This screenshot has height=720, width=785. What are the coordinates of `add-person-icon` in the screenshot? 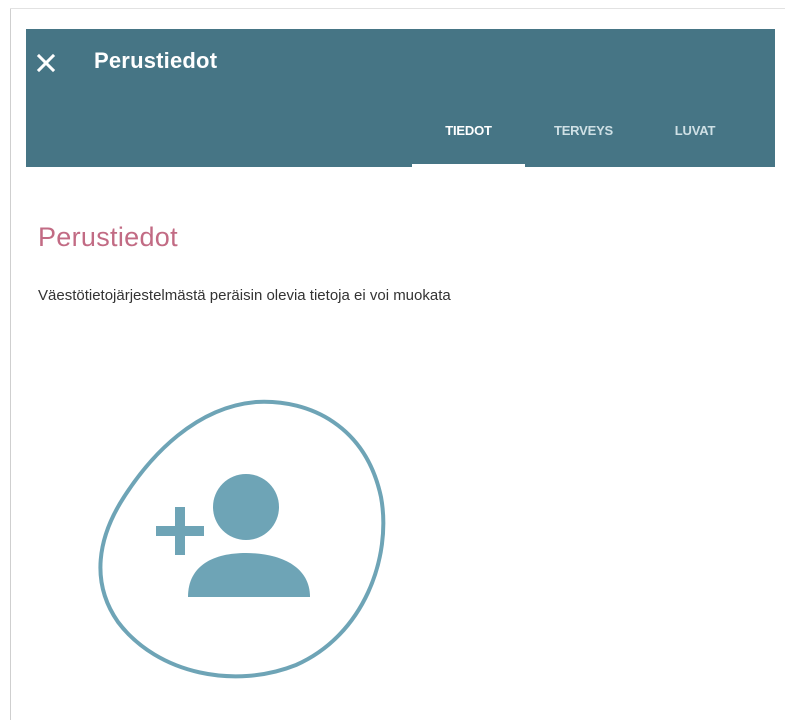 It's located at (242, 539).